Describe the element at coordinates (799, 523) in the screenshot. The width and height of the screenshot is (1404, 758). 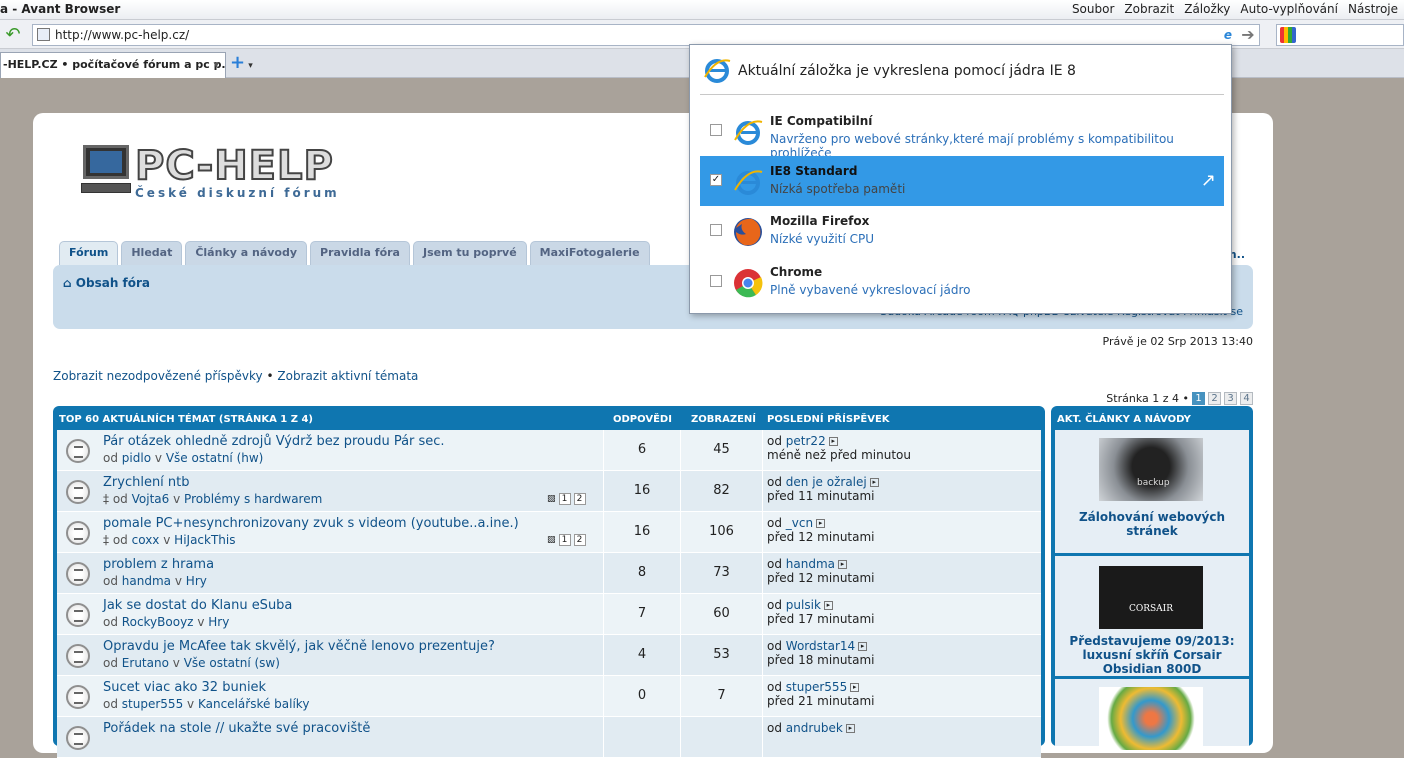
I see `last-post-user: _vcn` at that location.